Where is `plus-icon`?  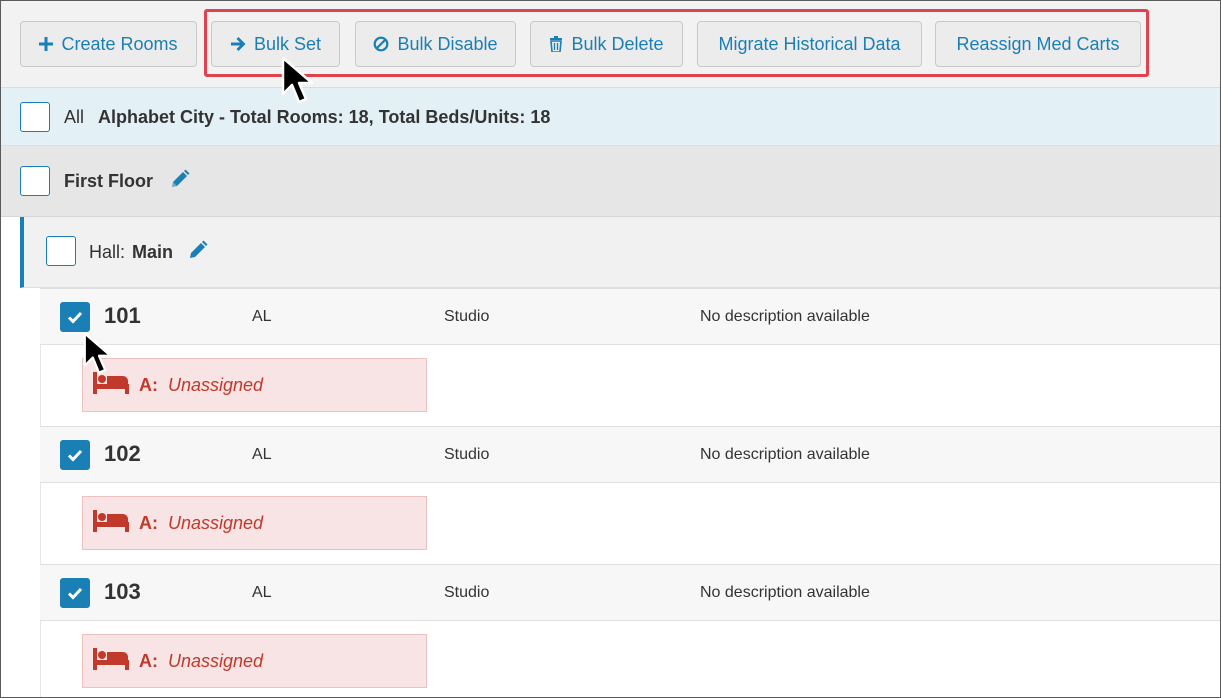
plus-icon is located at coordinates (46, 44).